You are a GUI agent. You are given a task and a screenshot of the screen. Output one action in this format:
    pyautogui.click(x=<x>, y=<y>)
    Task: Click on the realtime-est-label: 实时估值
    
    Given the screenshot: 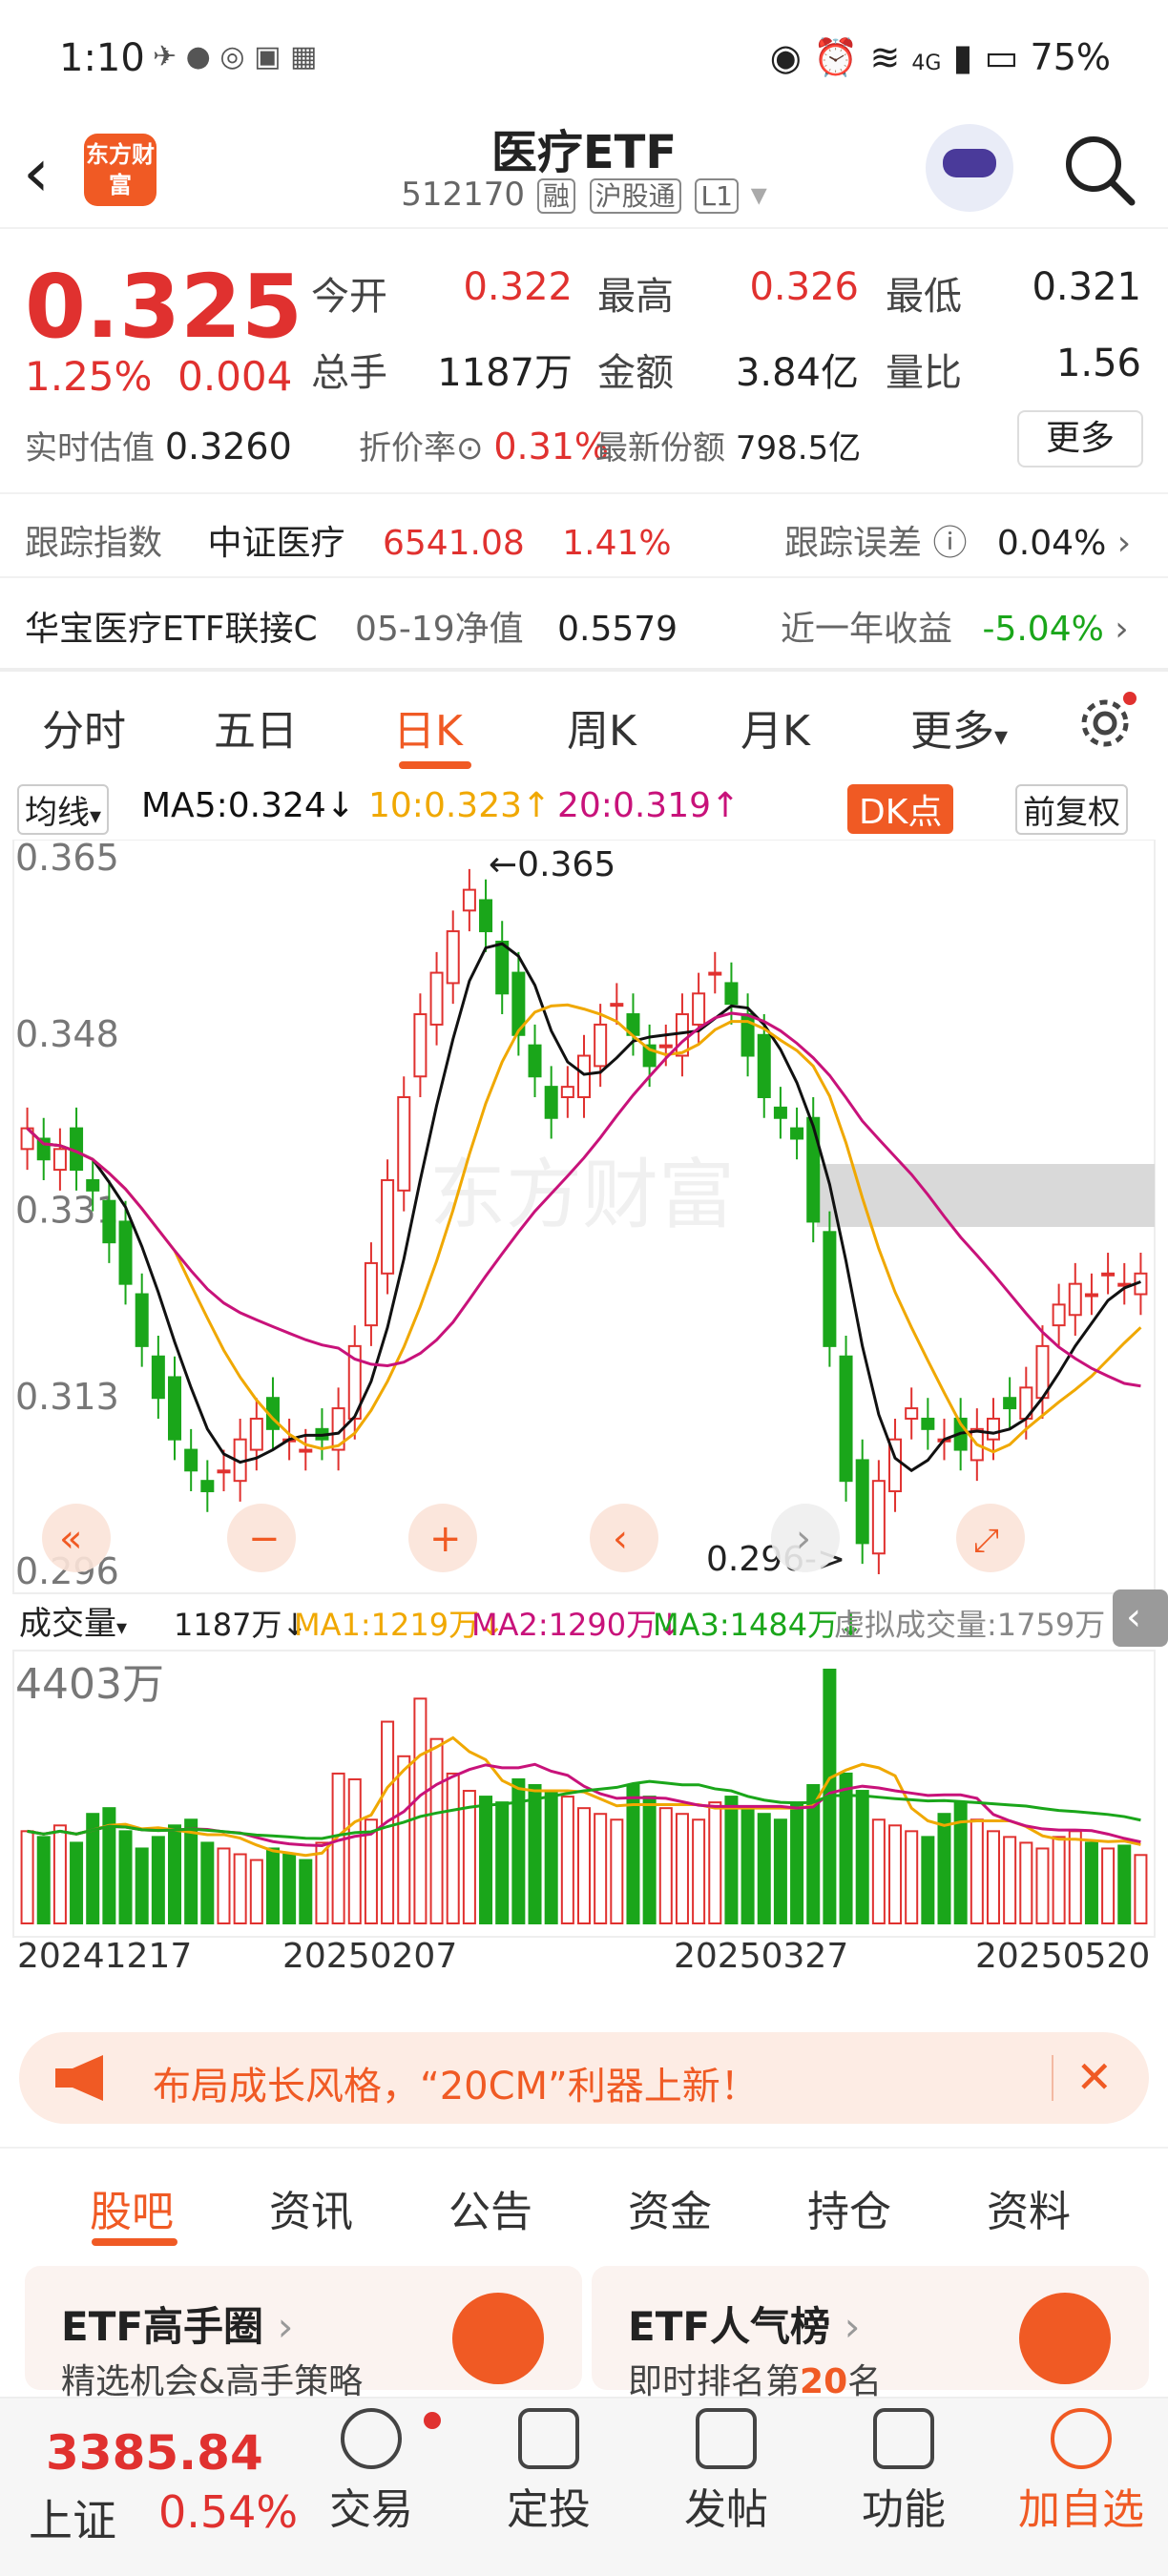 What is the action you would take?
    pyautogui.click(x=90, y=448)
    